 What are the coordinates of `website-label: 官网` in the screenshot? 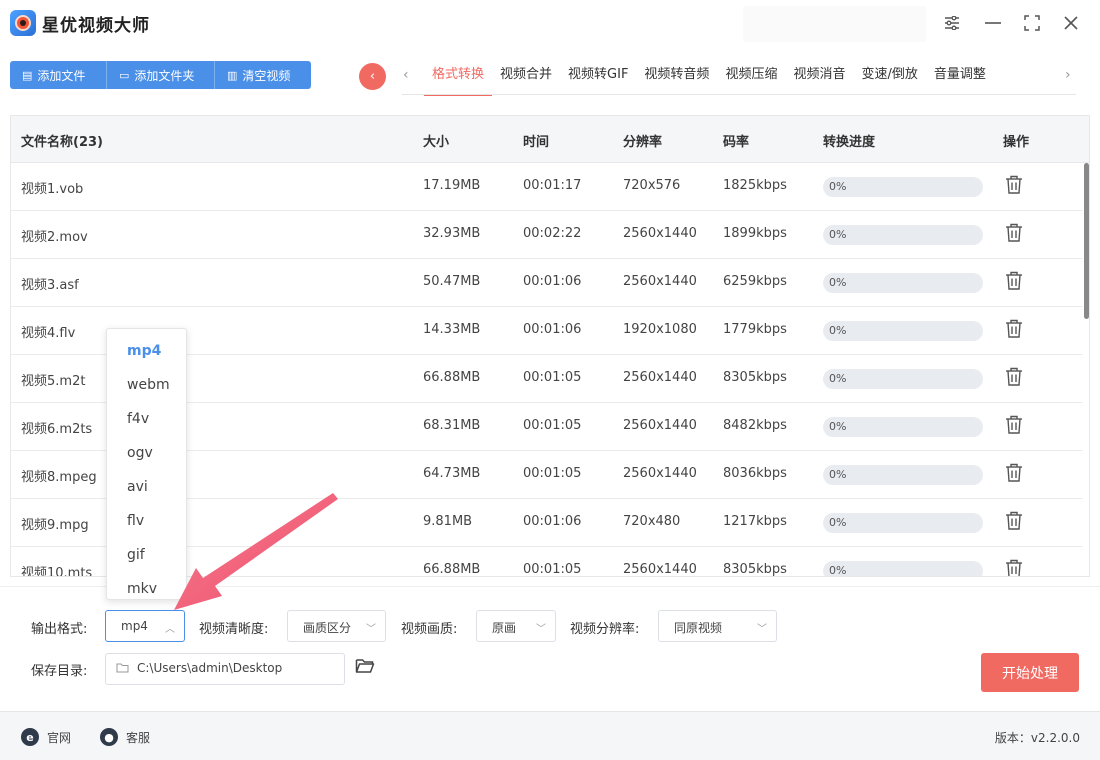 It's located at (59, 737).